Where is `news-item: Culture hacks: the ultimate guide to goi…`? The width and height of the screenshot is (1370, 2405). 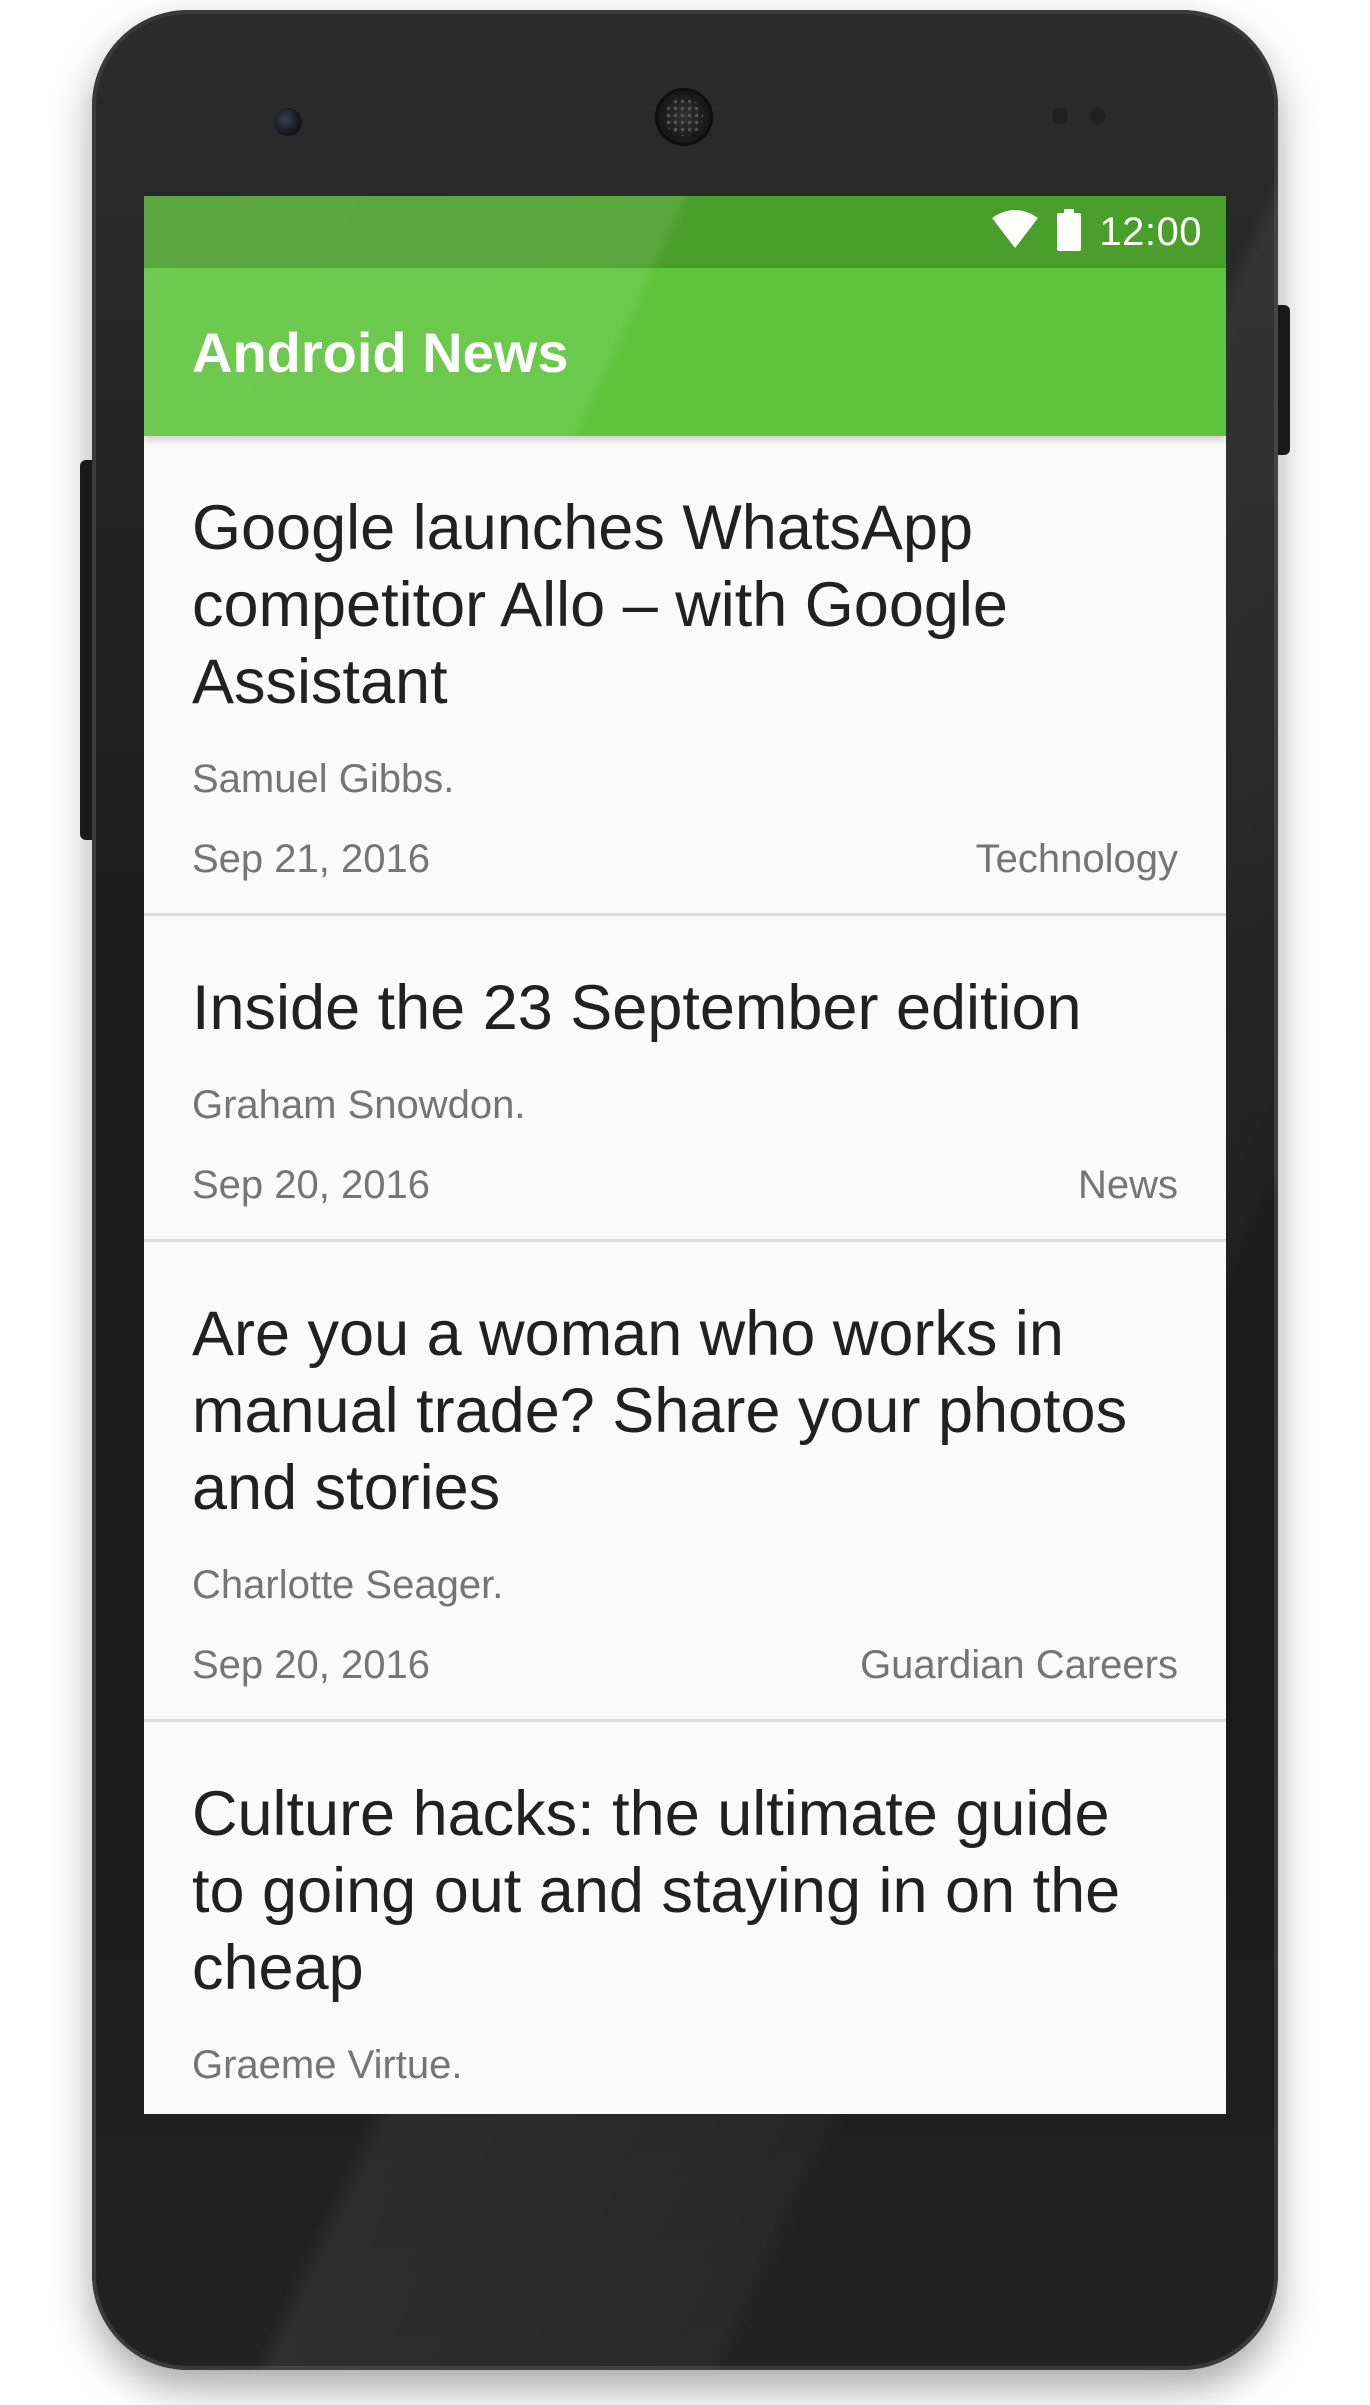 news-item: Culture hacks: the ultimate guide to goi… is located at coordinates (685, 1905).